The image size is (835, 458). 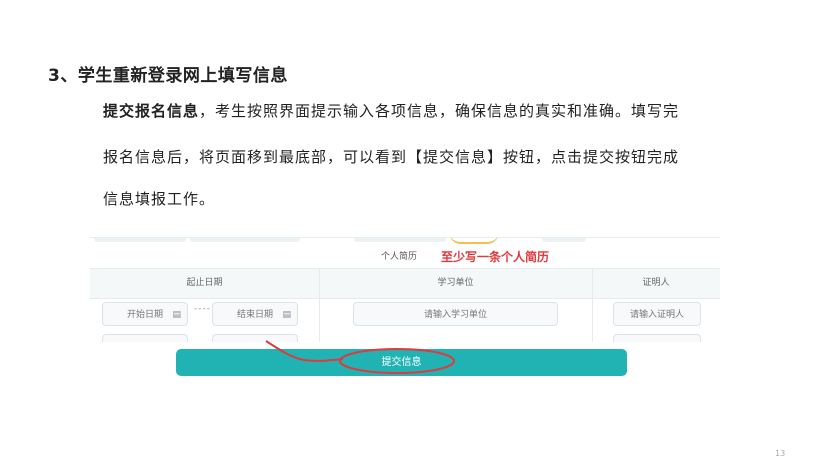 What do you see at coordinates (151, 111) in the screenshot?
I see `instruction-bold: 提交报名信息` at bounding box center [151, 111].